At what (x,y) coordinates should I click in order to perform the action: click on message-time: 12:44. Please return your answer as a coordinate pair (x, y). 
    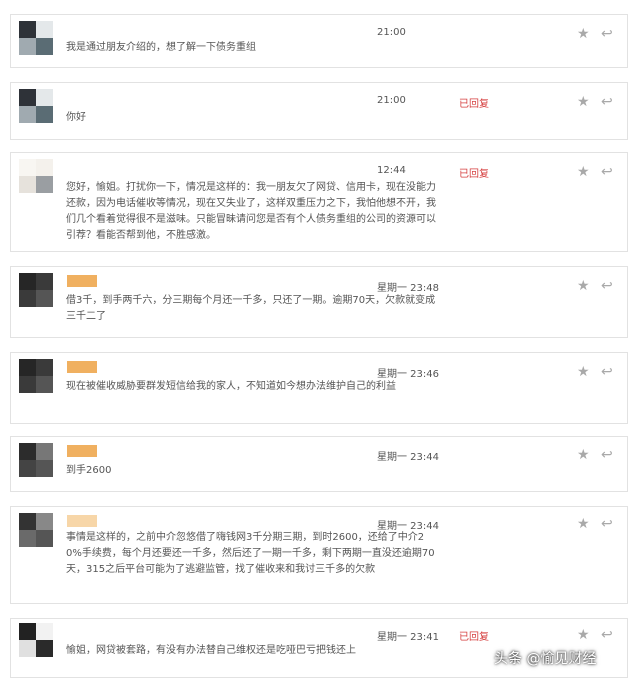
    Looking at the image, I should click on (391, 170).